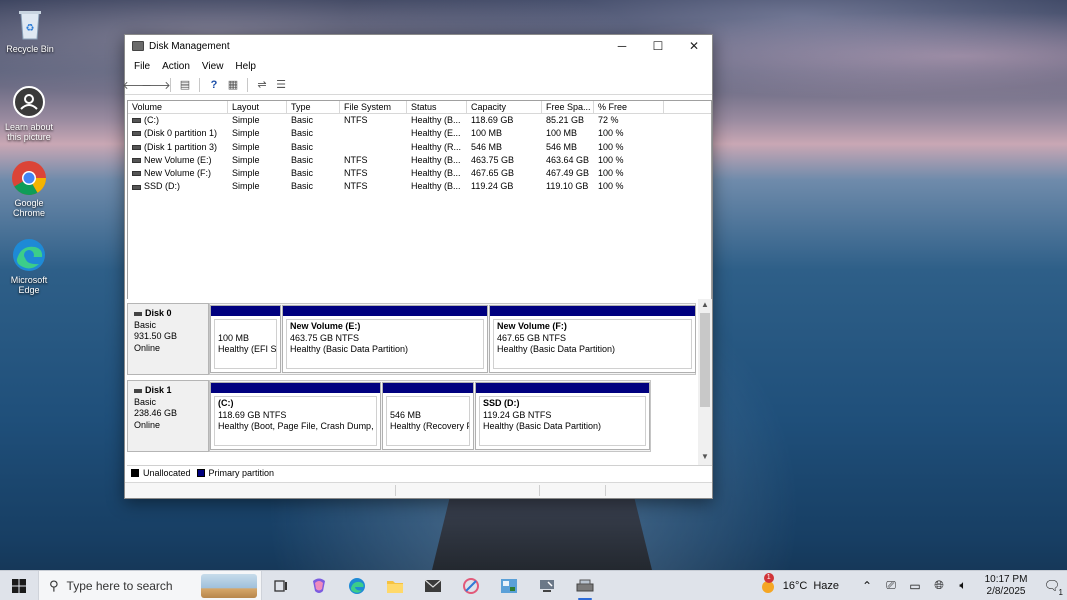 This screenshot has width=1067, height=600. Describe the element at coordinates (319, 585) in the screenshot. I see `copilot-icon` at that location.